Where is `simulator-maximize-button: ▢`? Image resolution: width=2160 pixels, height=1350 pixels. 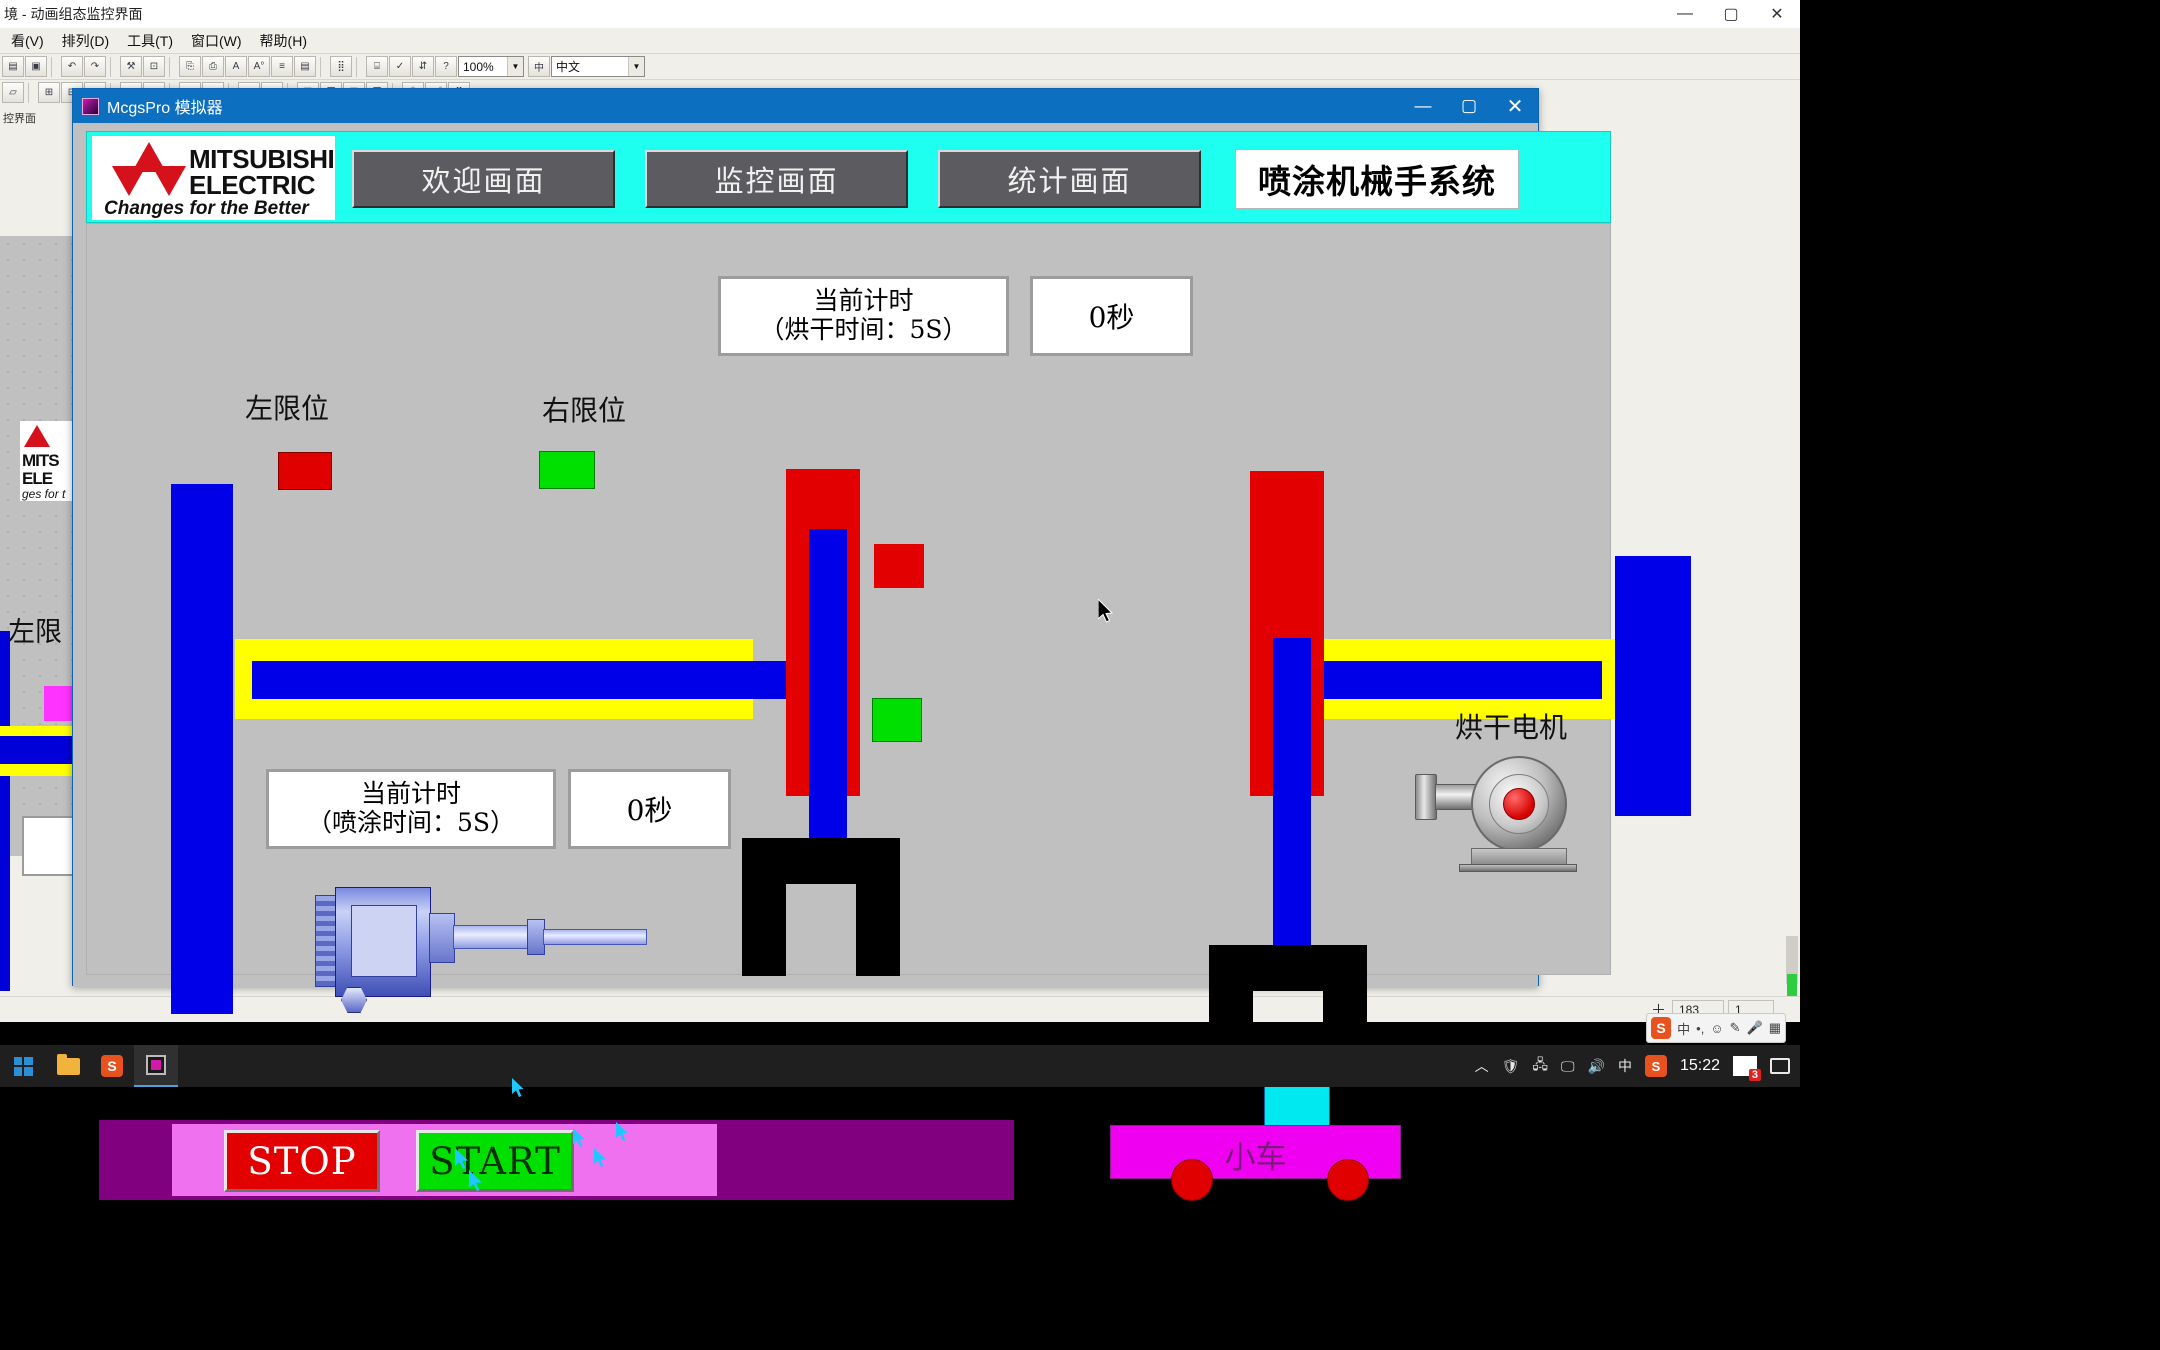
simulator-maximize-button: ▢ is located at coordinates (1469, 106).